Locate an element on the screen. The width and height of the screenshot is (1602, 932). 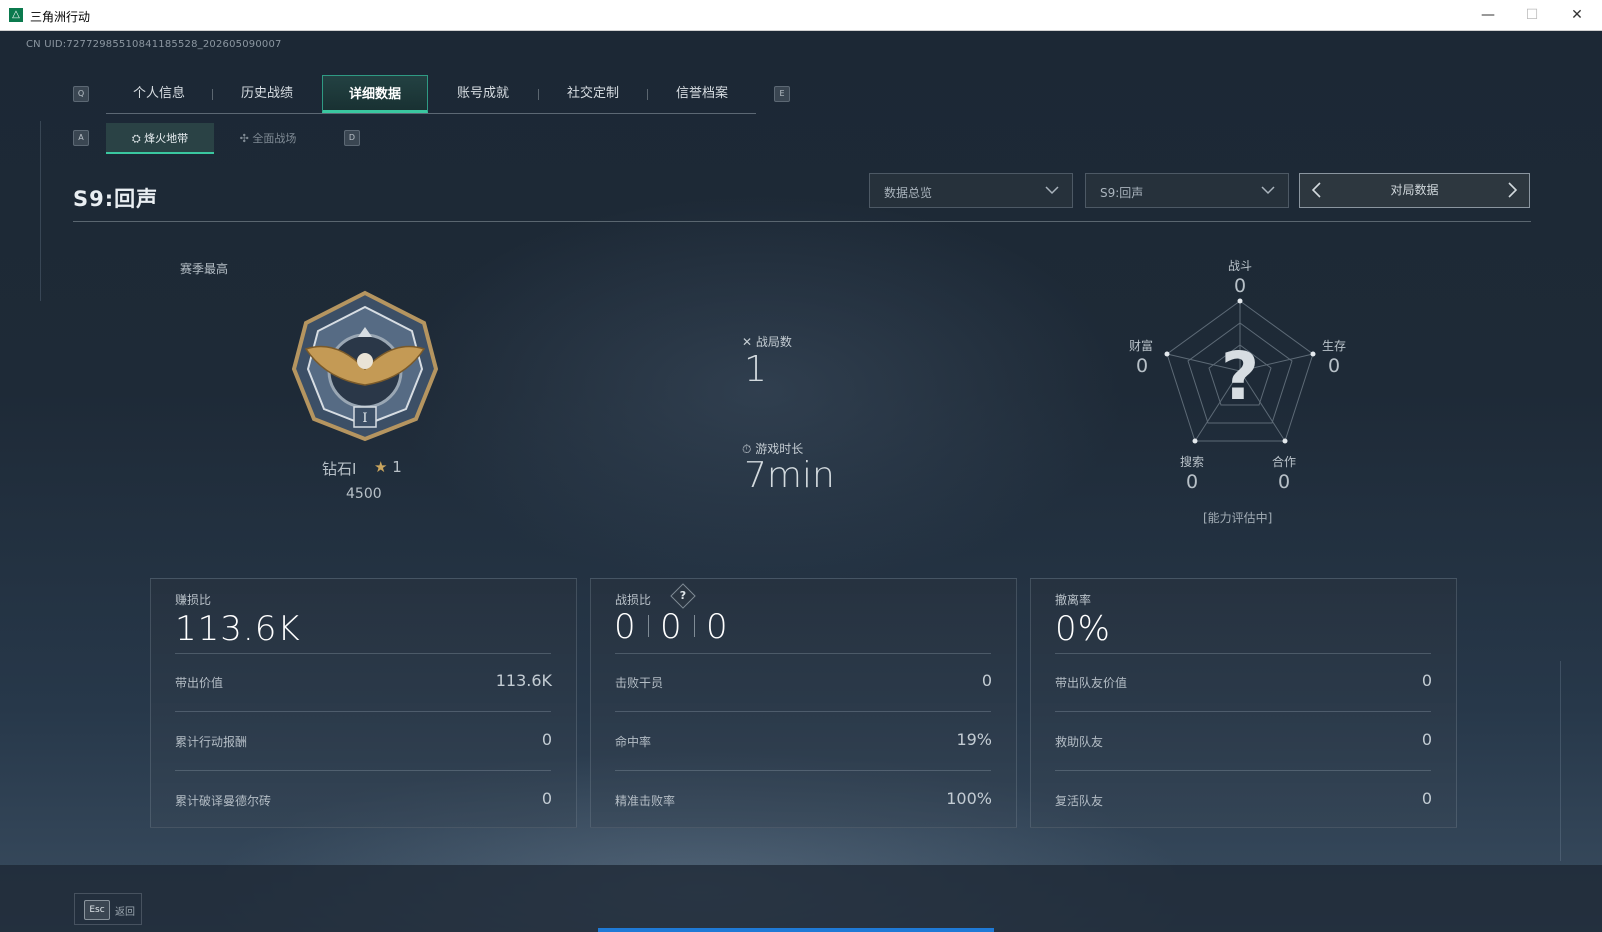
kd-value-deaths: 0 is located at coordinates (671, 627).